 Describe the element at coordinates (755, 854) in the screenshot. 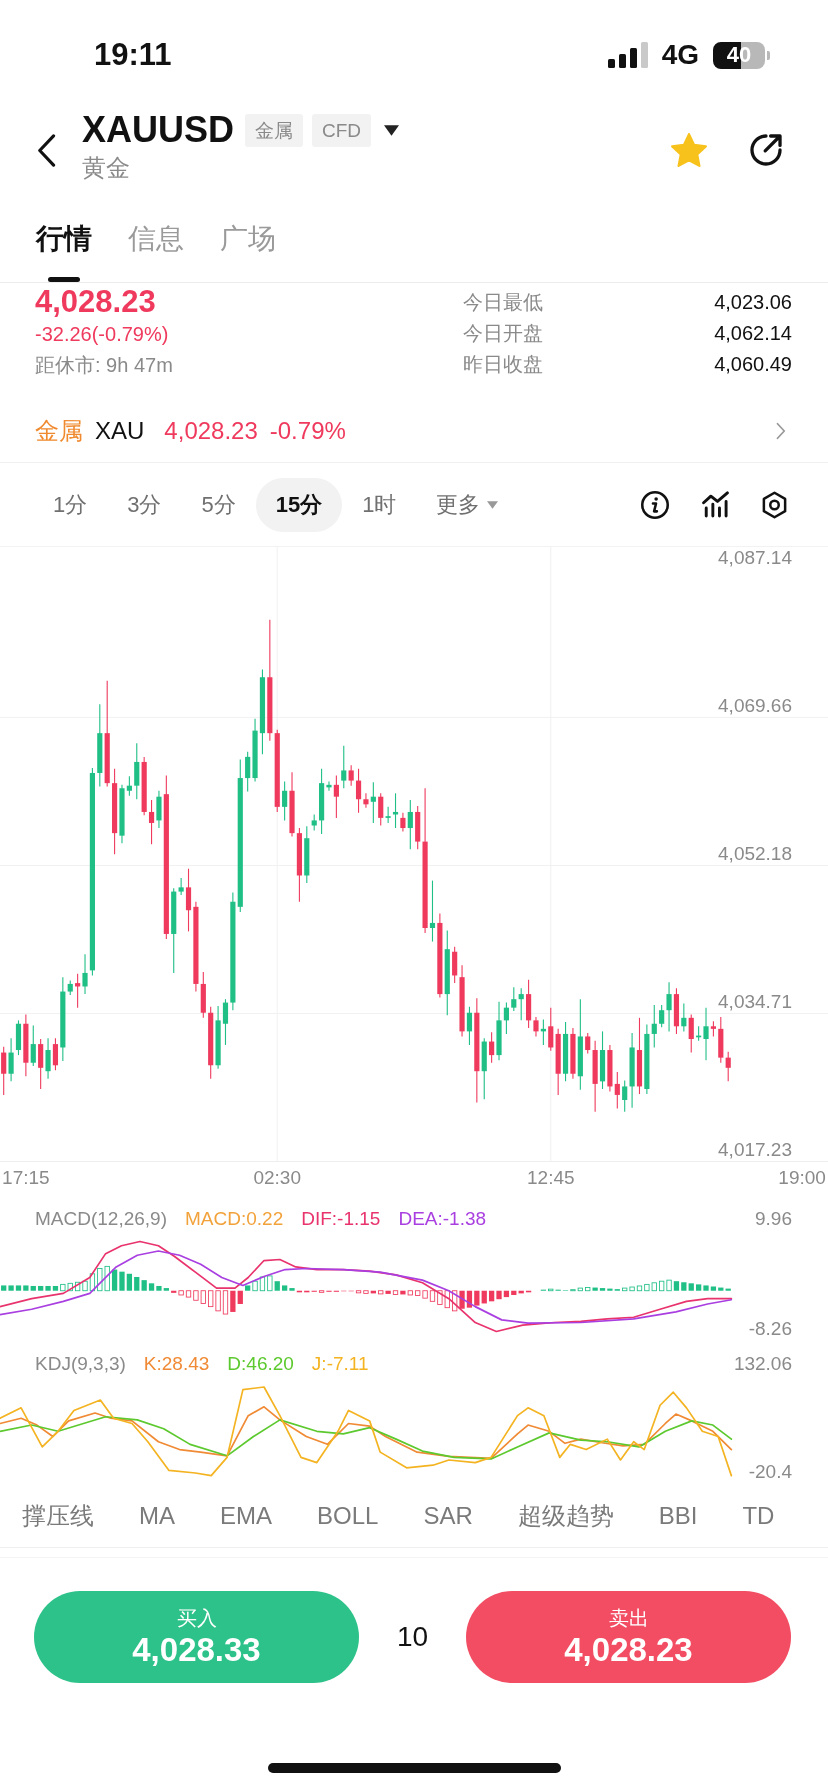

I see `price-axis-label: 4,052.18` at that location.